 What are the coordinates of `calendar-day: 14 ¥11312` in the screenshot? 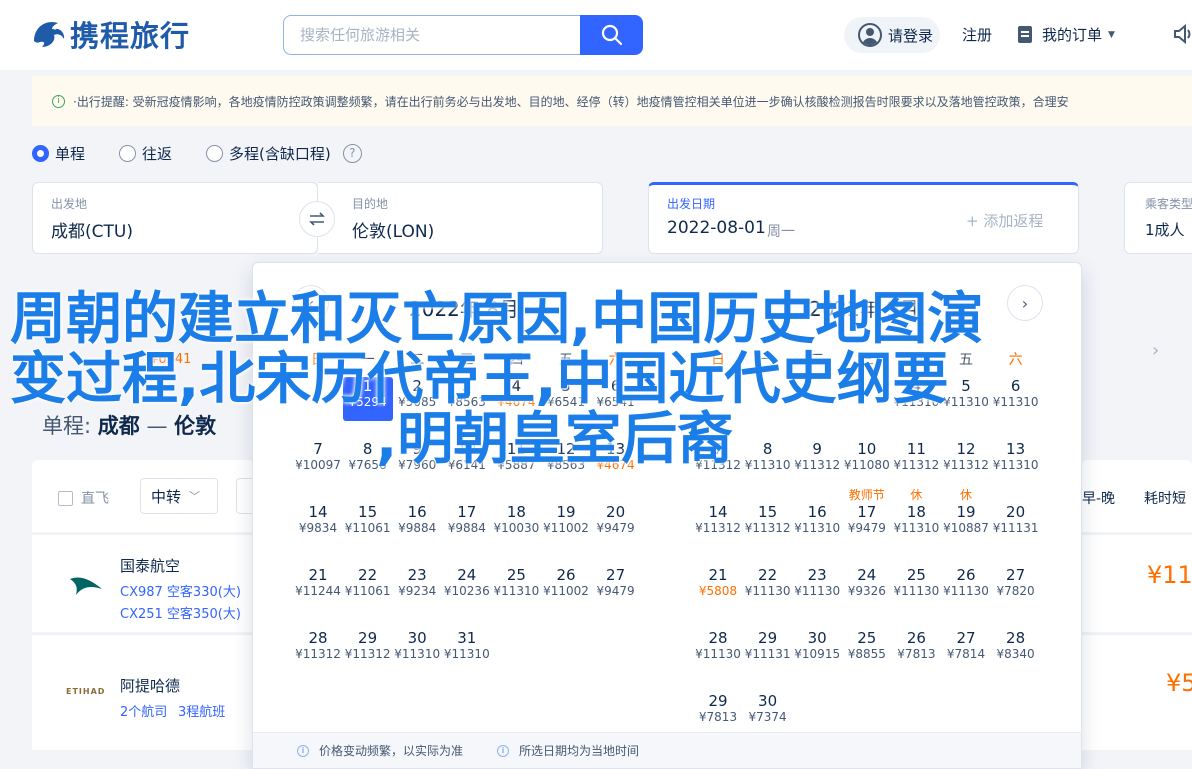 It's located at (718, 525).